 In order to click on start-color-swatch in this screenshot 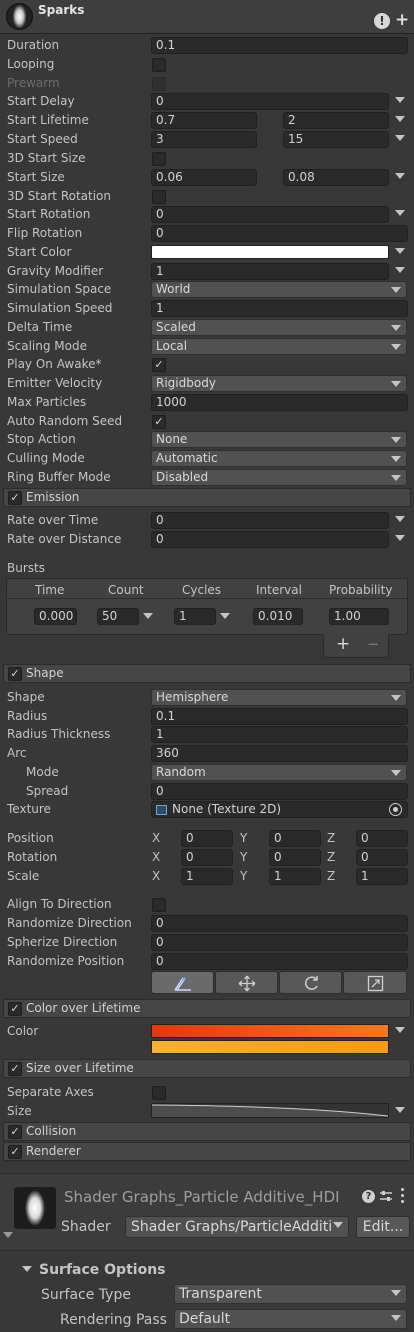, I will do `click(270, 252)`.